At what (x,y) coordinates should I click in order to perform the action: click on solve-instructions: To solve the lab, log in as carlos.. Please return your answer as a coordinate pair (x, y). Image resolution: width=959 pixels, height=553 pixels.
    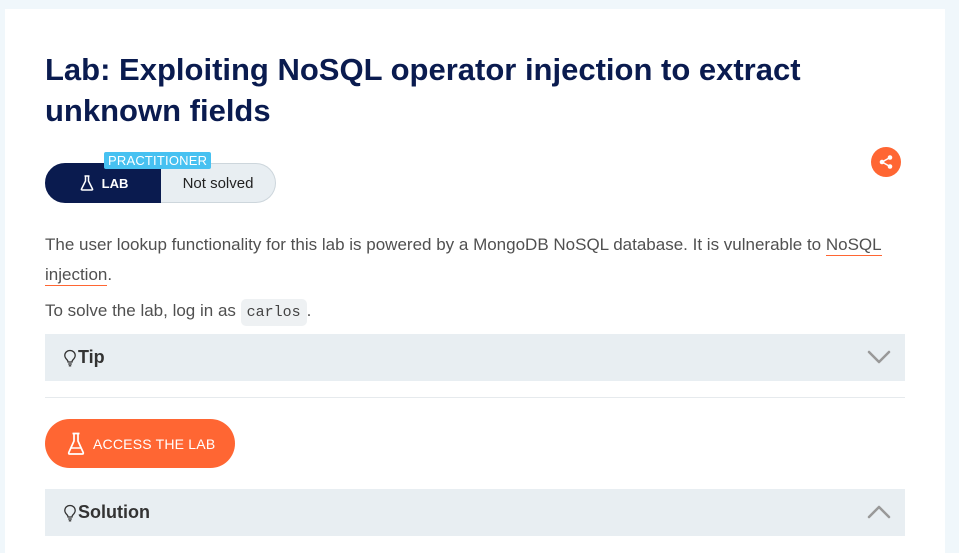
    Looking at the image, I should click on (178, 312).